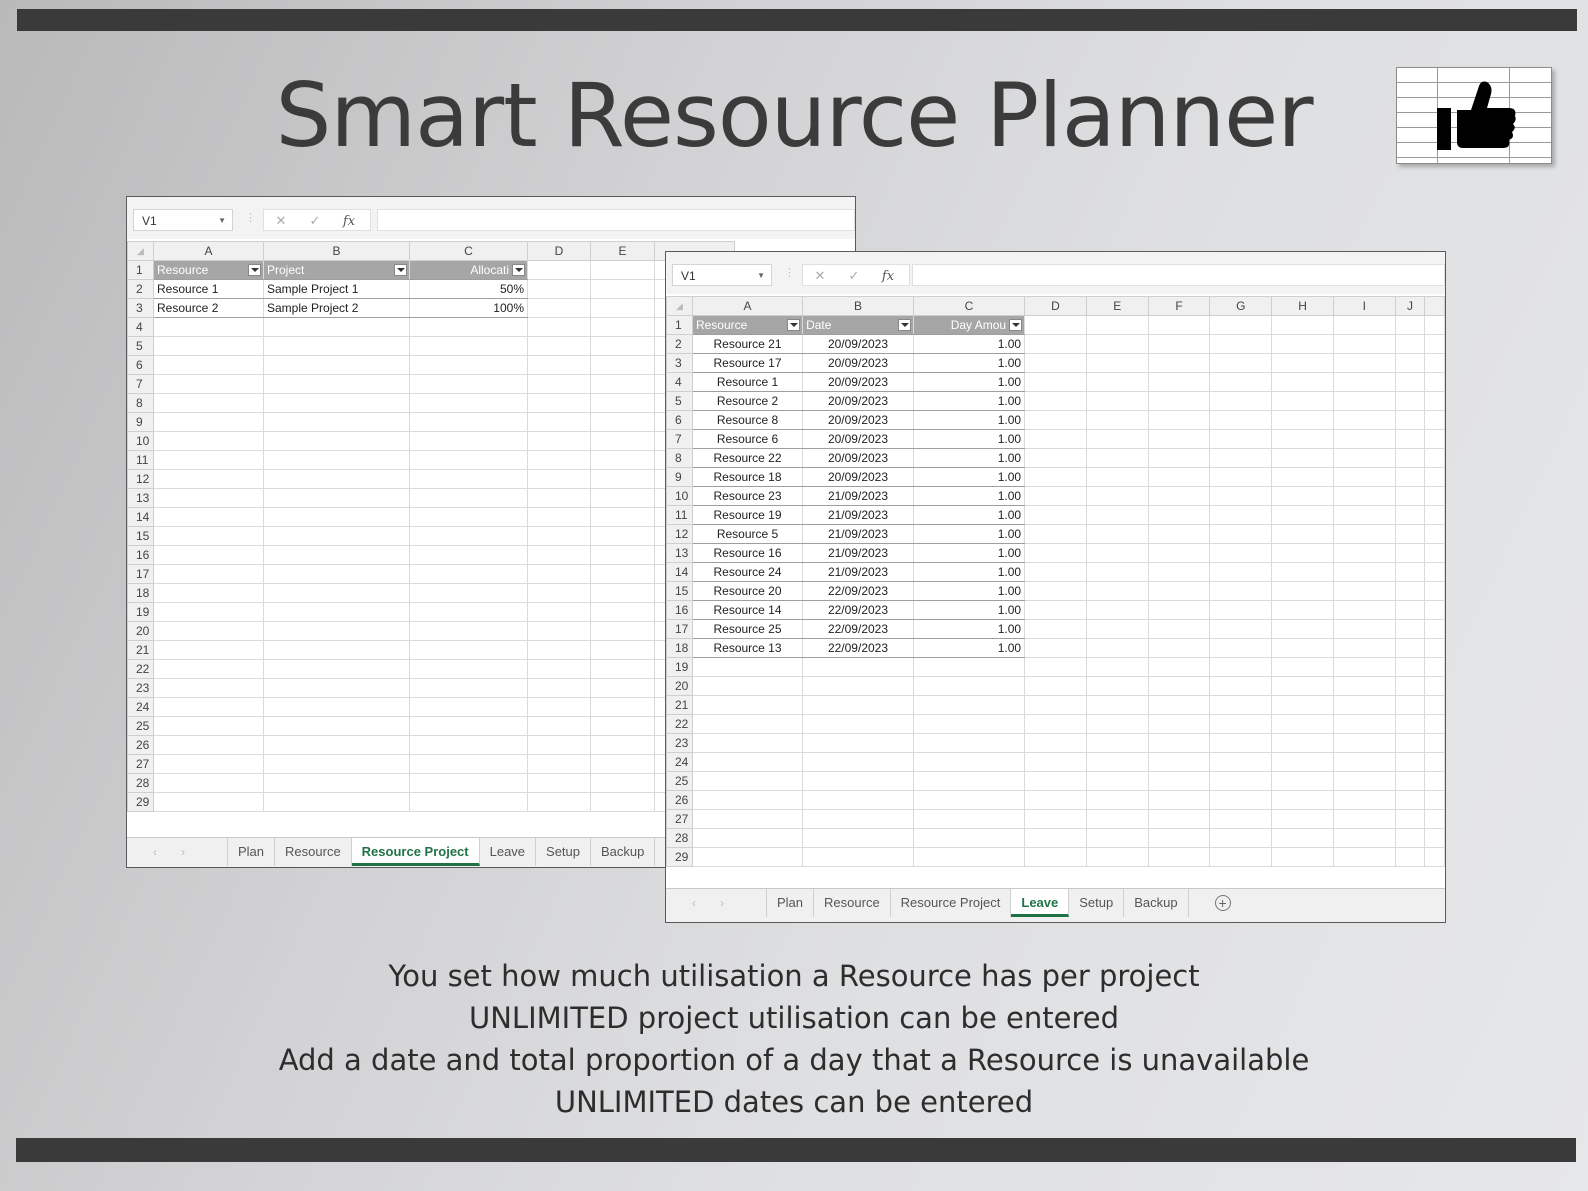 This screenshot has height=1191, width=1588. Describe the element at coordinates (679, 382) in the screenshot. I see `row-header: 4` at that location.